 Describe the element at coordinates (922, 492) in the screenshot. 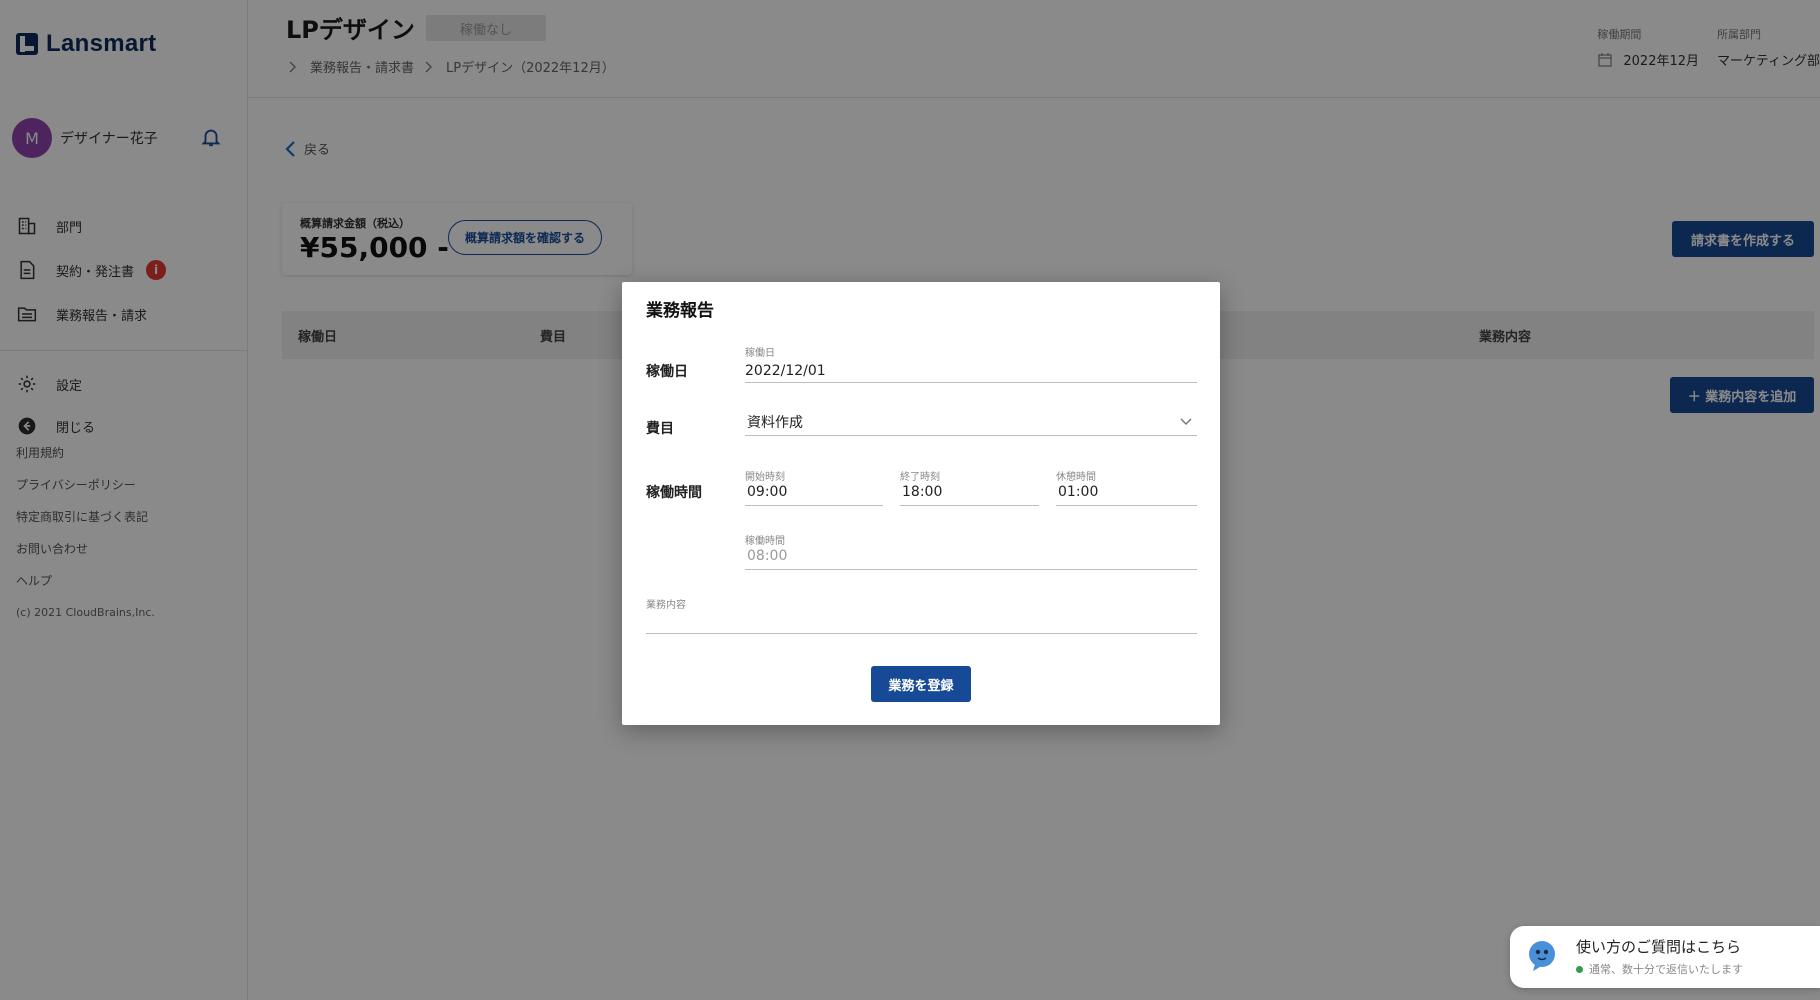

I see `end-time-value: 18:00` at that location.